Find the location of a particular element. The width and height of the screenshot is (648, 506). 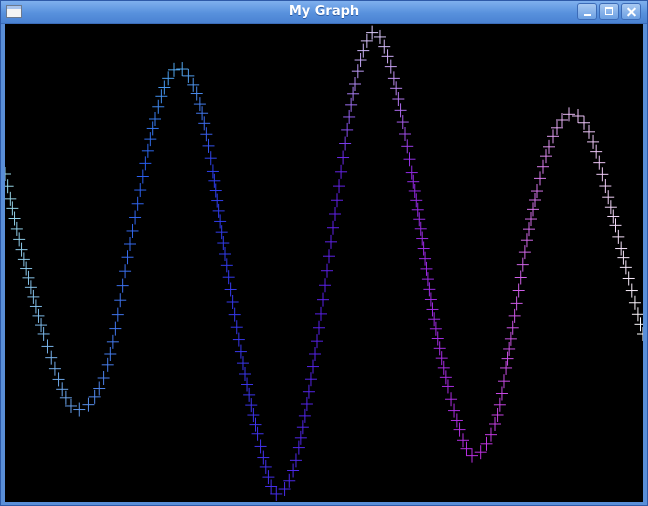

minimize-button is located at coordinates (587, 11).